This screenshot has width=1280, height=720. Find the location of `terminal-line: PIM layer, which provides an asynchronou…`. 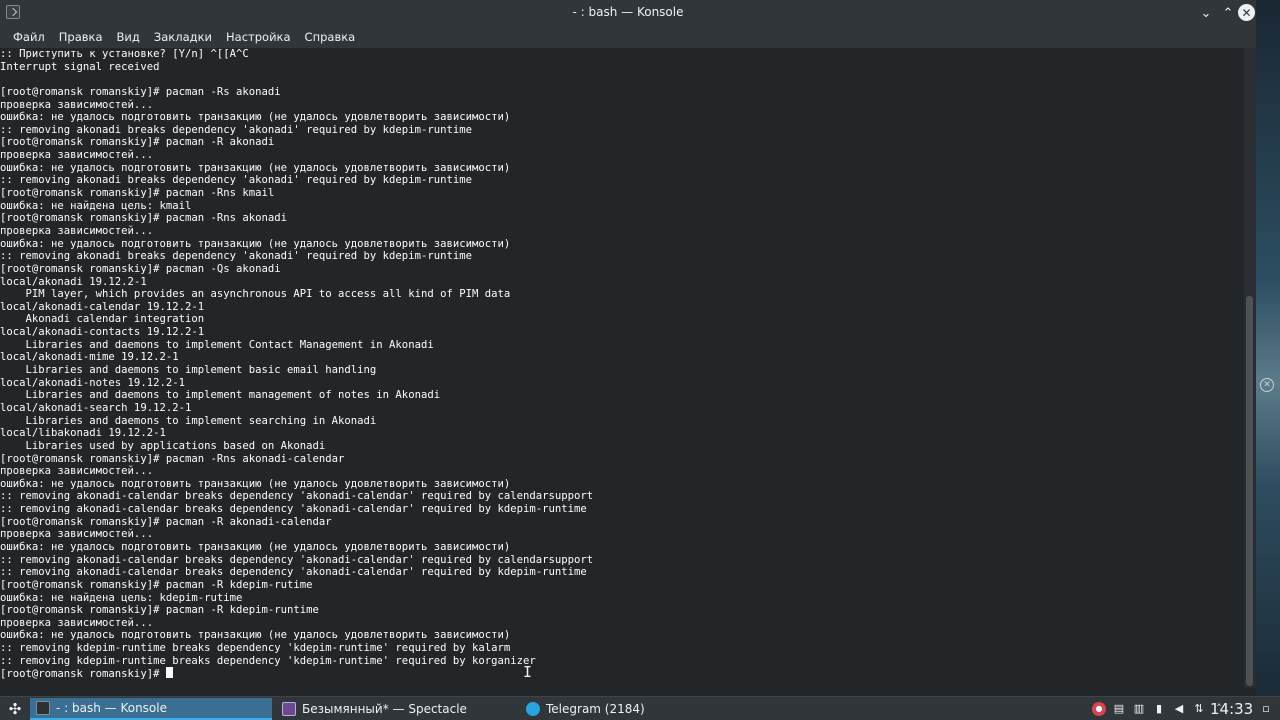

terminal-line: PIM layer, which provides an asynchronou… is located at coordinates (255, 294).